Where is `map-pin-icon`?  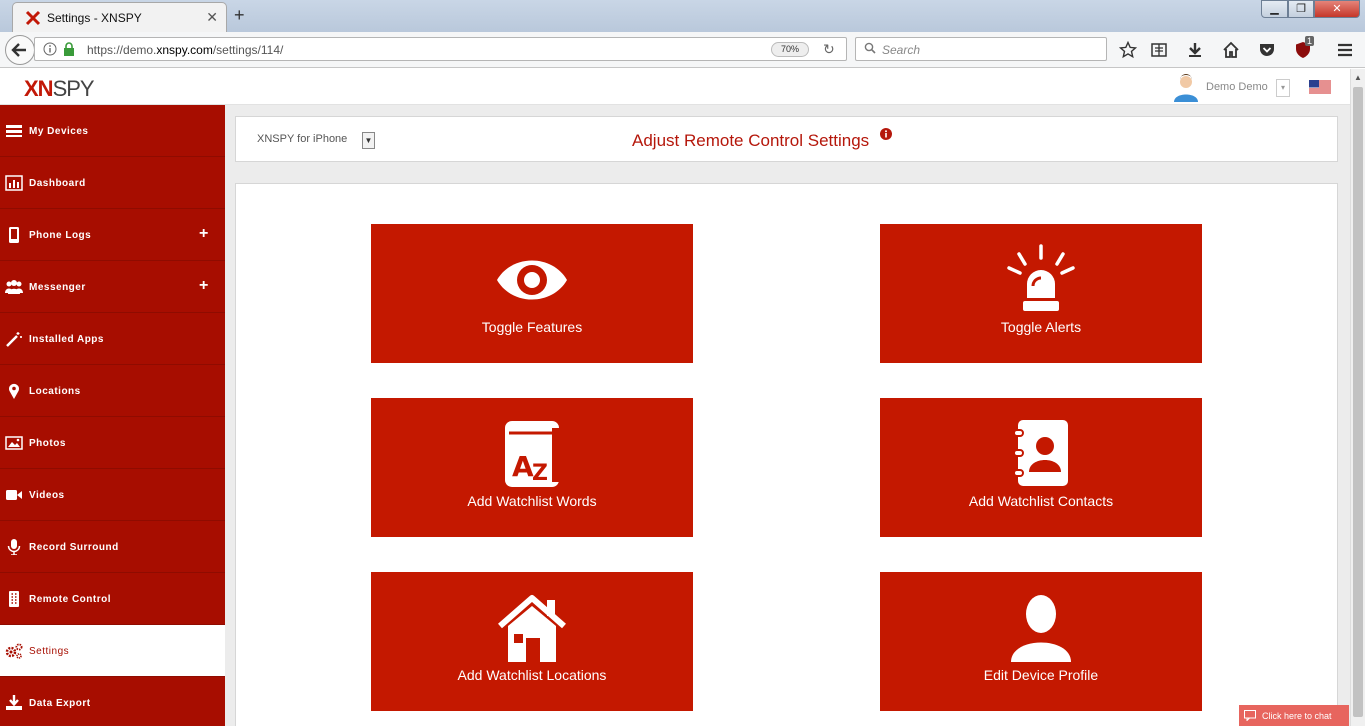 map-pin-icon is located at coordinates (14, 391).